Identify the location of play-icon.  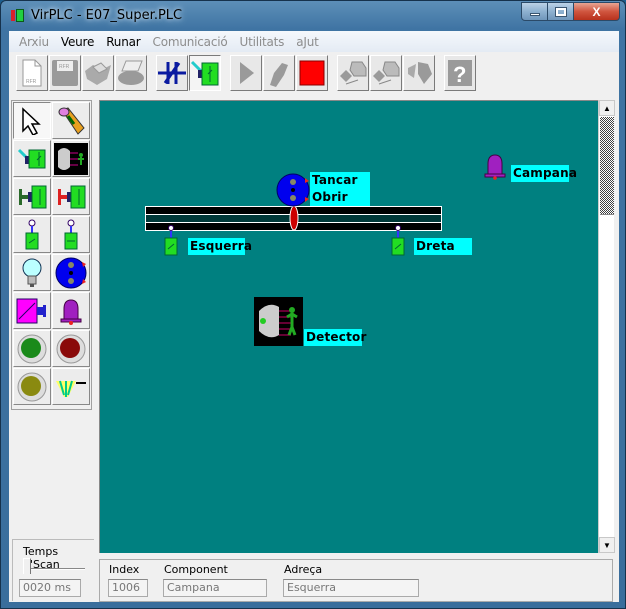
(247, 73).